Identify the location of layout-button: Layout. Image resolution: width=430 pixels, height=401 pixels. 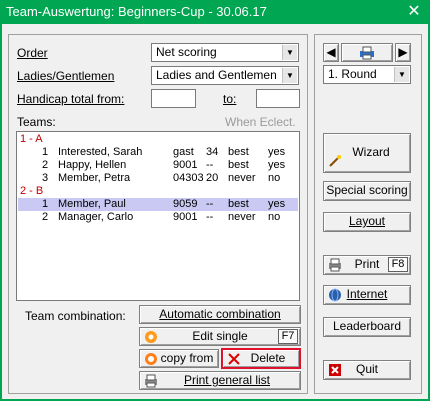
(367, 222).